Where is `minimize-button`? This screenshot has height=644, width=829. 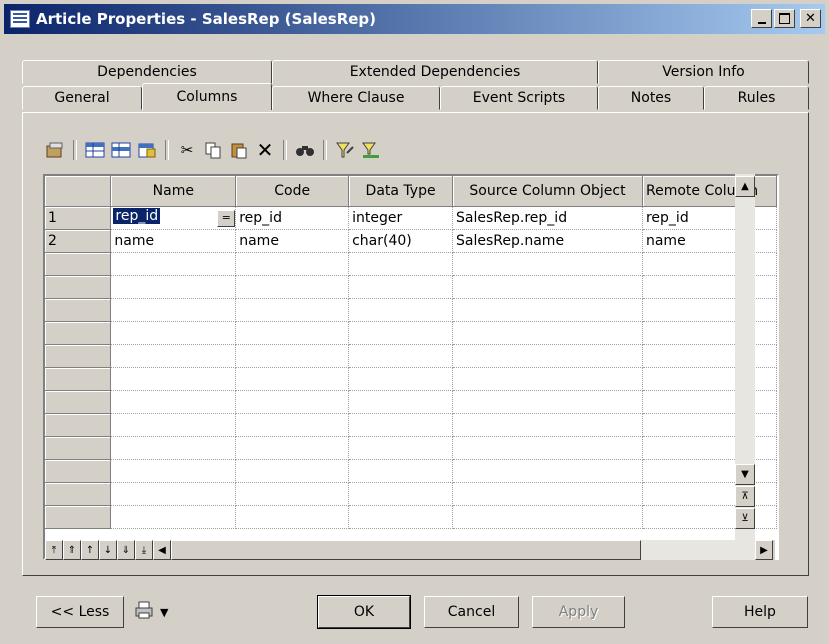 minimize-button is located at coordinates (761, 18).